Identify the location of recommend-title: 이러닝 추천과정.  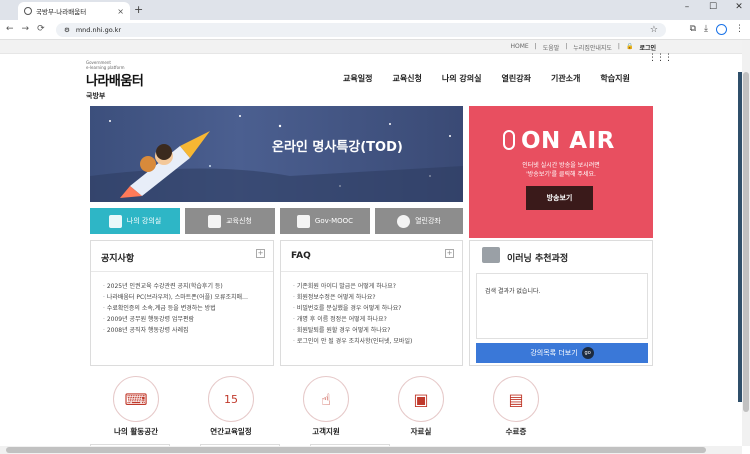
(538, 259).